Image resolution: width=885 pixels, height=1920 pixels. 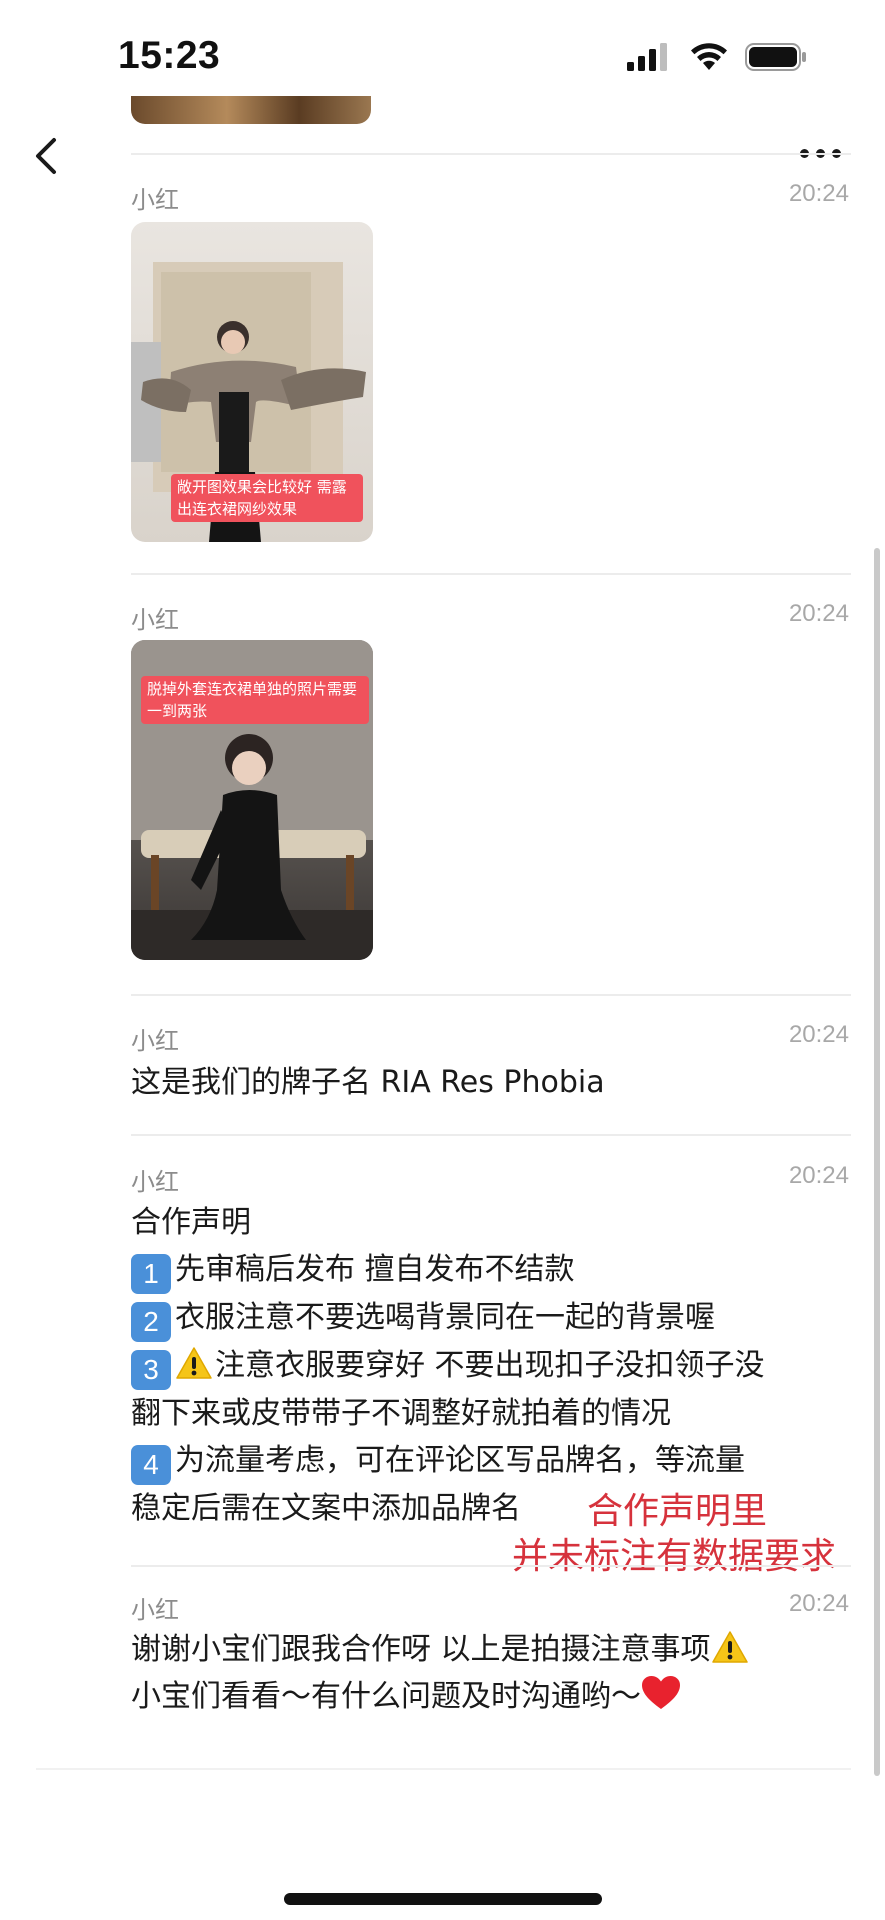 I want to click on previous-image-thumbnail, so click(x=251, y=110).